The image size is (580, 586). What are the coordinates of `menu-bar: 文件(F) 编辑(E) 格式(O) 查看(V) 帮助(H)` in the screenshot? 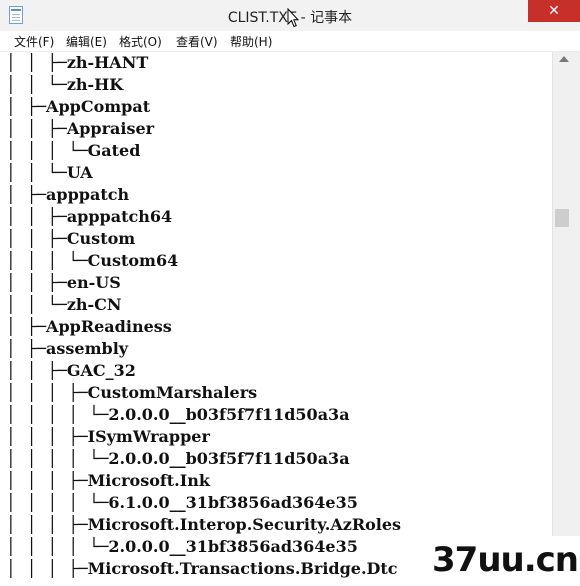 It's located at (290, 41).